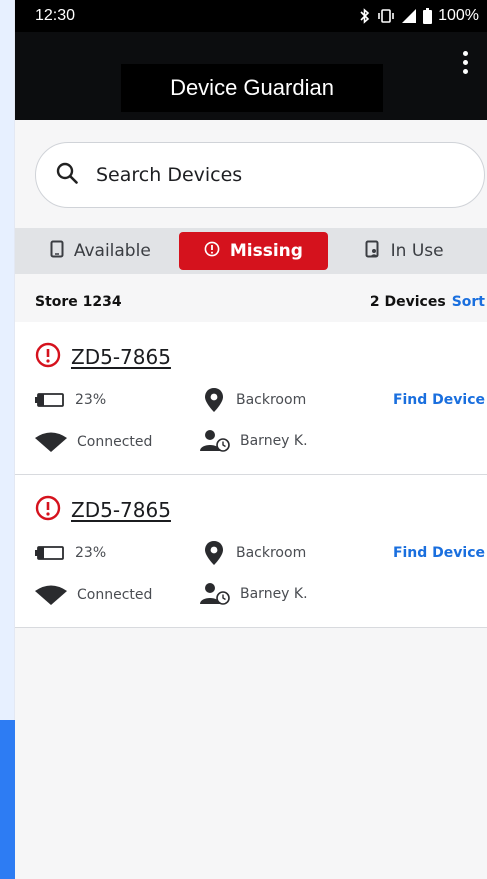  Describe the element at coordinates (252, 88) in the screenshot. I see `app-title: Device Guardian` at that location.